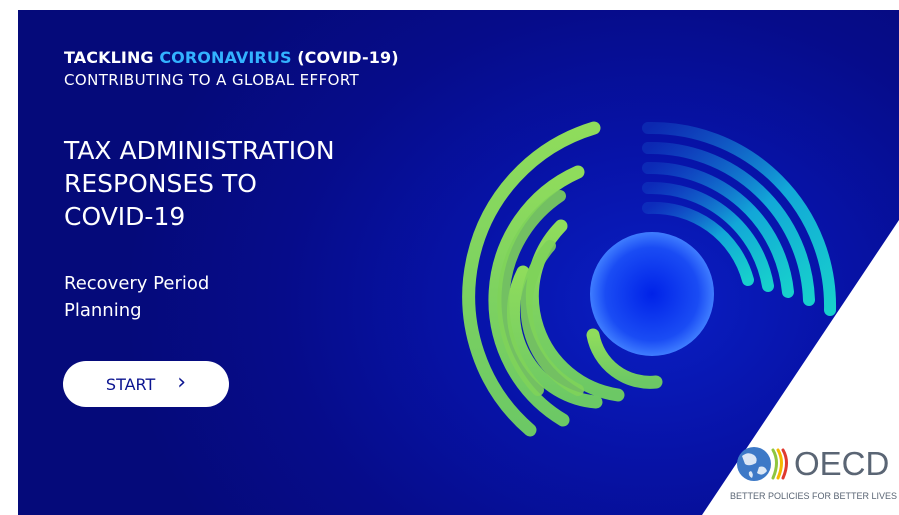 The height and width of the screenshot is (515, 899). I want to click on subtitle: Recovery Period Planning, so click(194, 297).